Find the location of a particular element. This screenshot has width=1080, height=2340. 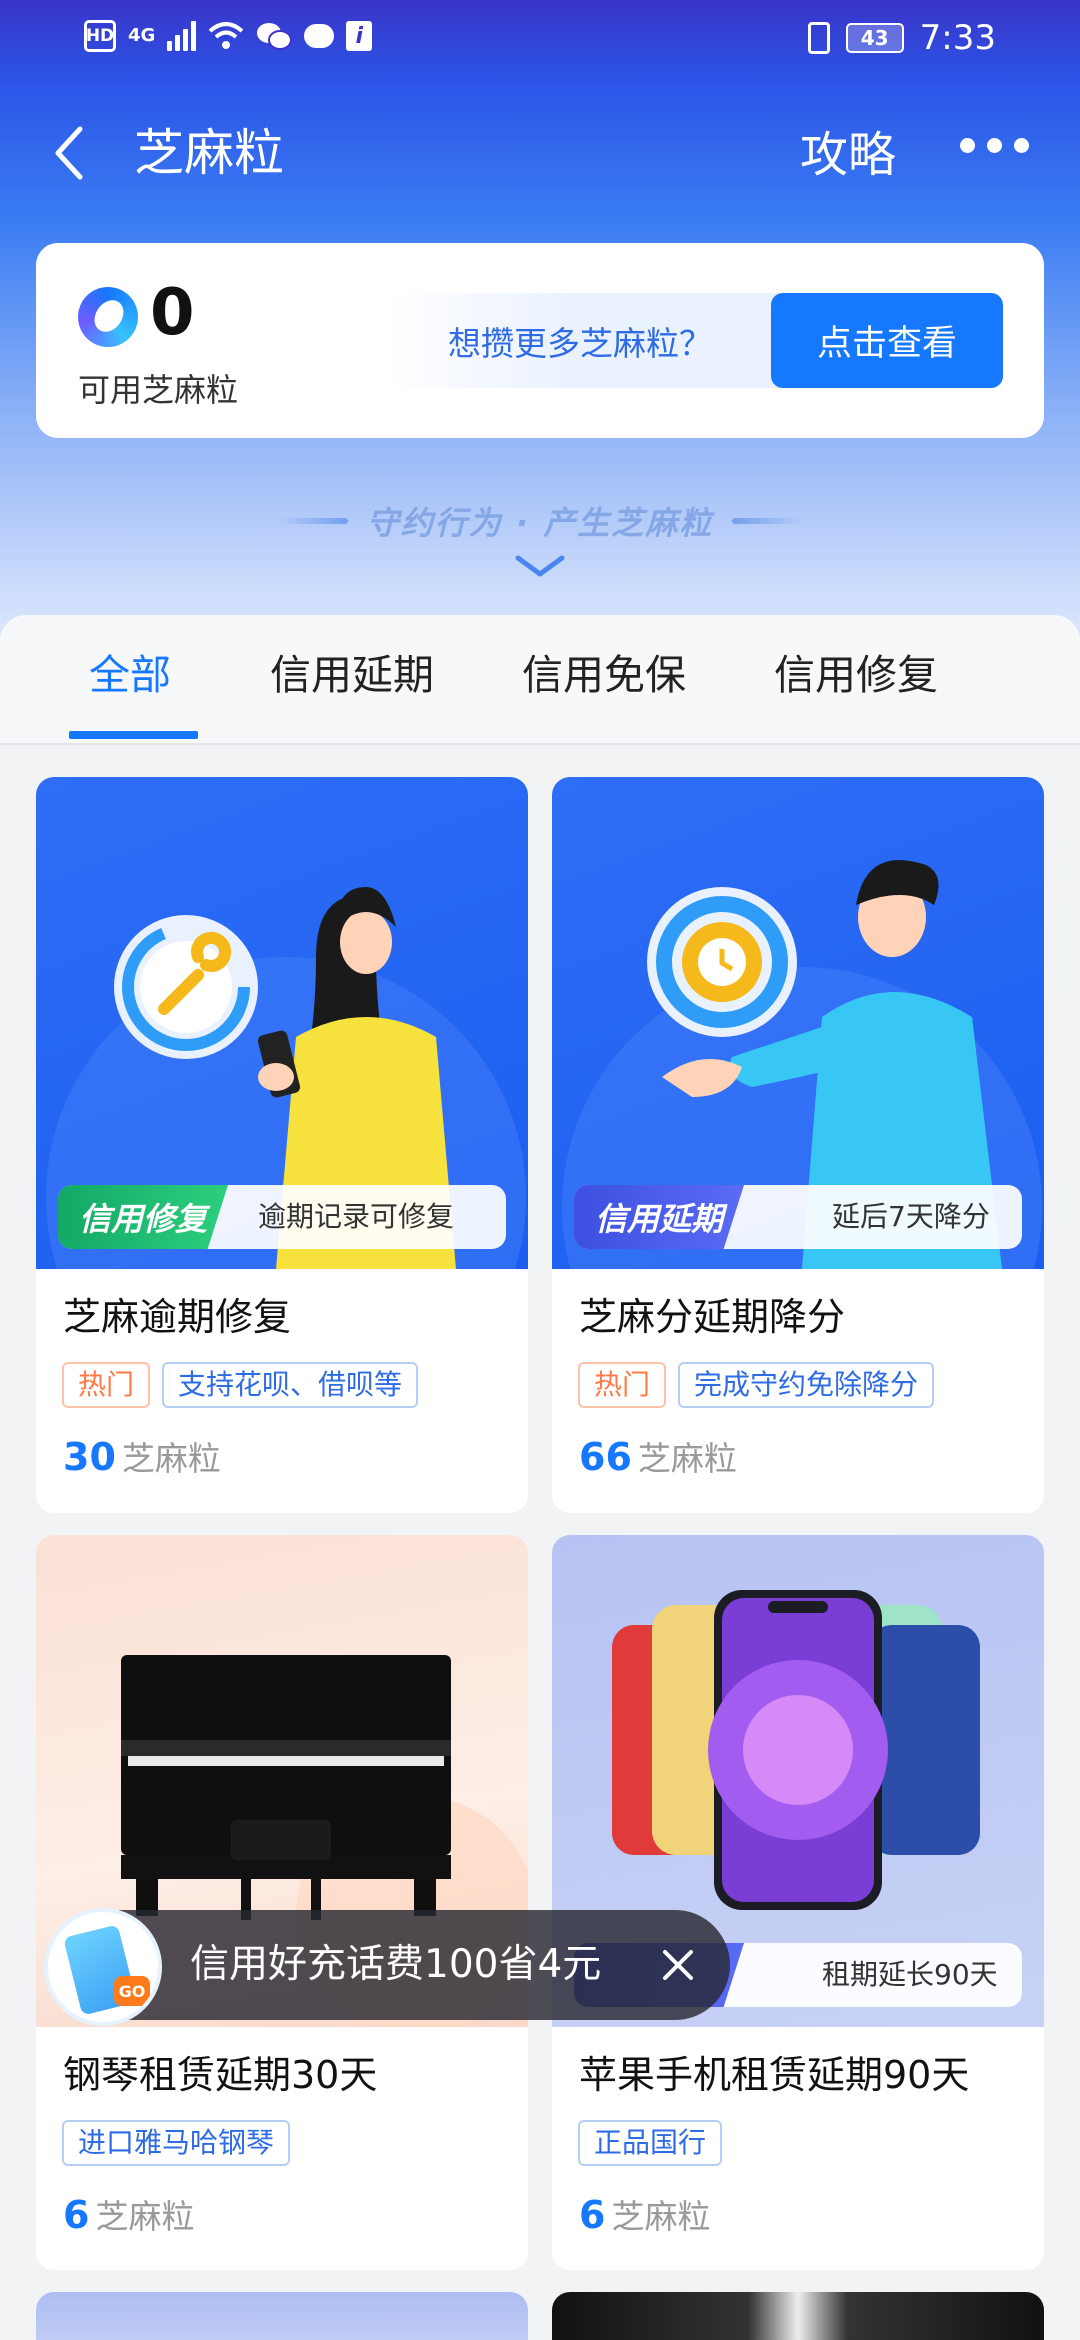

tag-feature: 正品国行 is located at coordinates (650, 2143).